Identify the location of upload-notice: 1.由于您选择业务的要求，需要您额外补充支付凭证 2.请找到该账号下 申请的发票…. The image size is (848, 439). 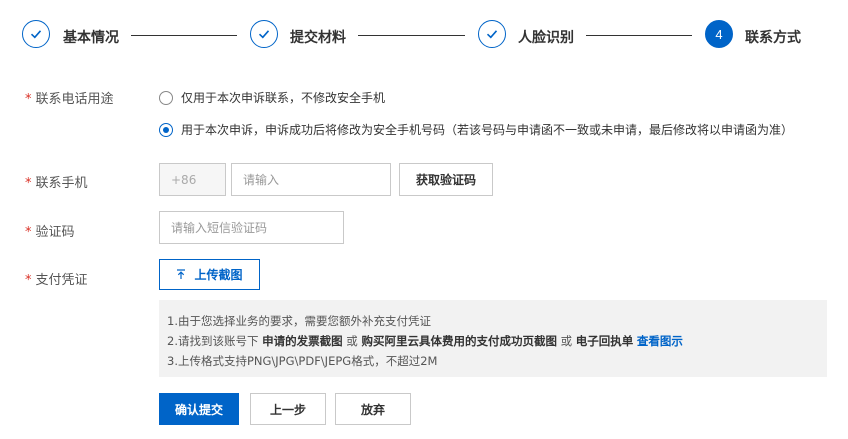
(493, 338).